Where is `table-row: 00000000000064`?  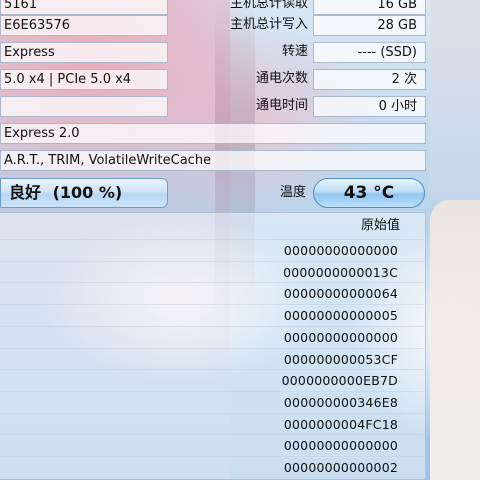
table-row: 00000000000064 is located at coordinates (212, 293).